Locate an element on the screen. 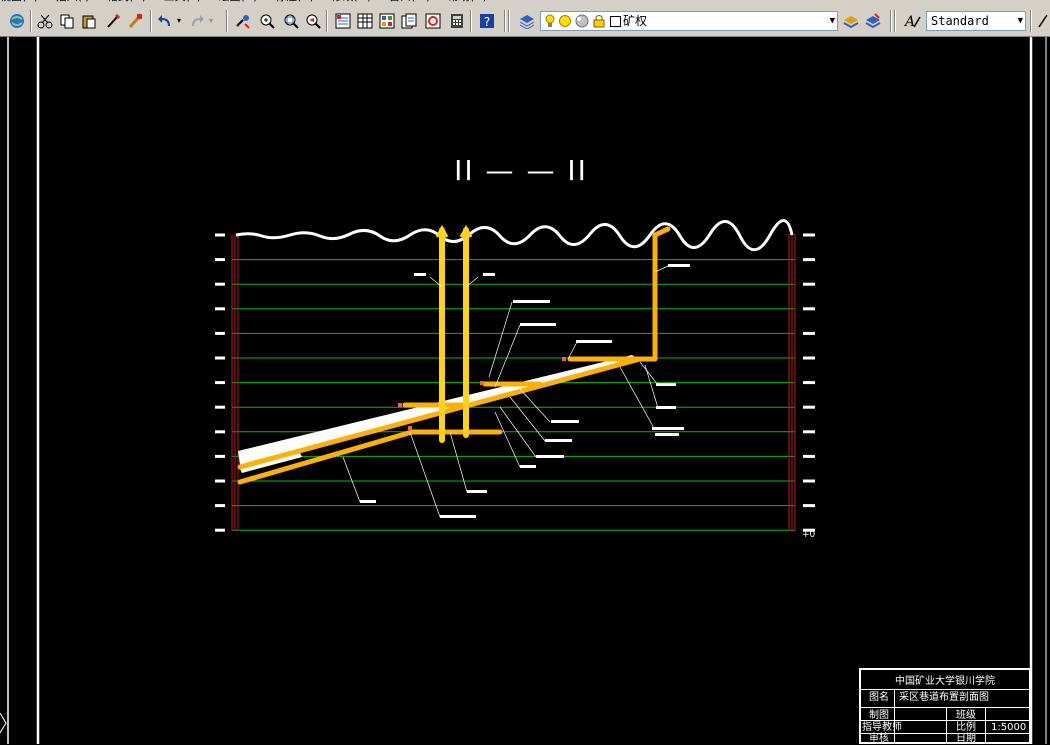 This screenshot has height=745, width=1050. matchprop-icon is located at coordinates (113, 21).